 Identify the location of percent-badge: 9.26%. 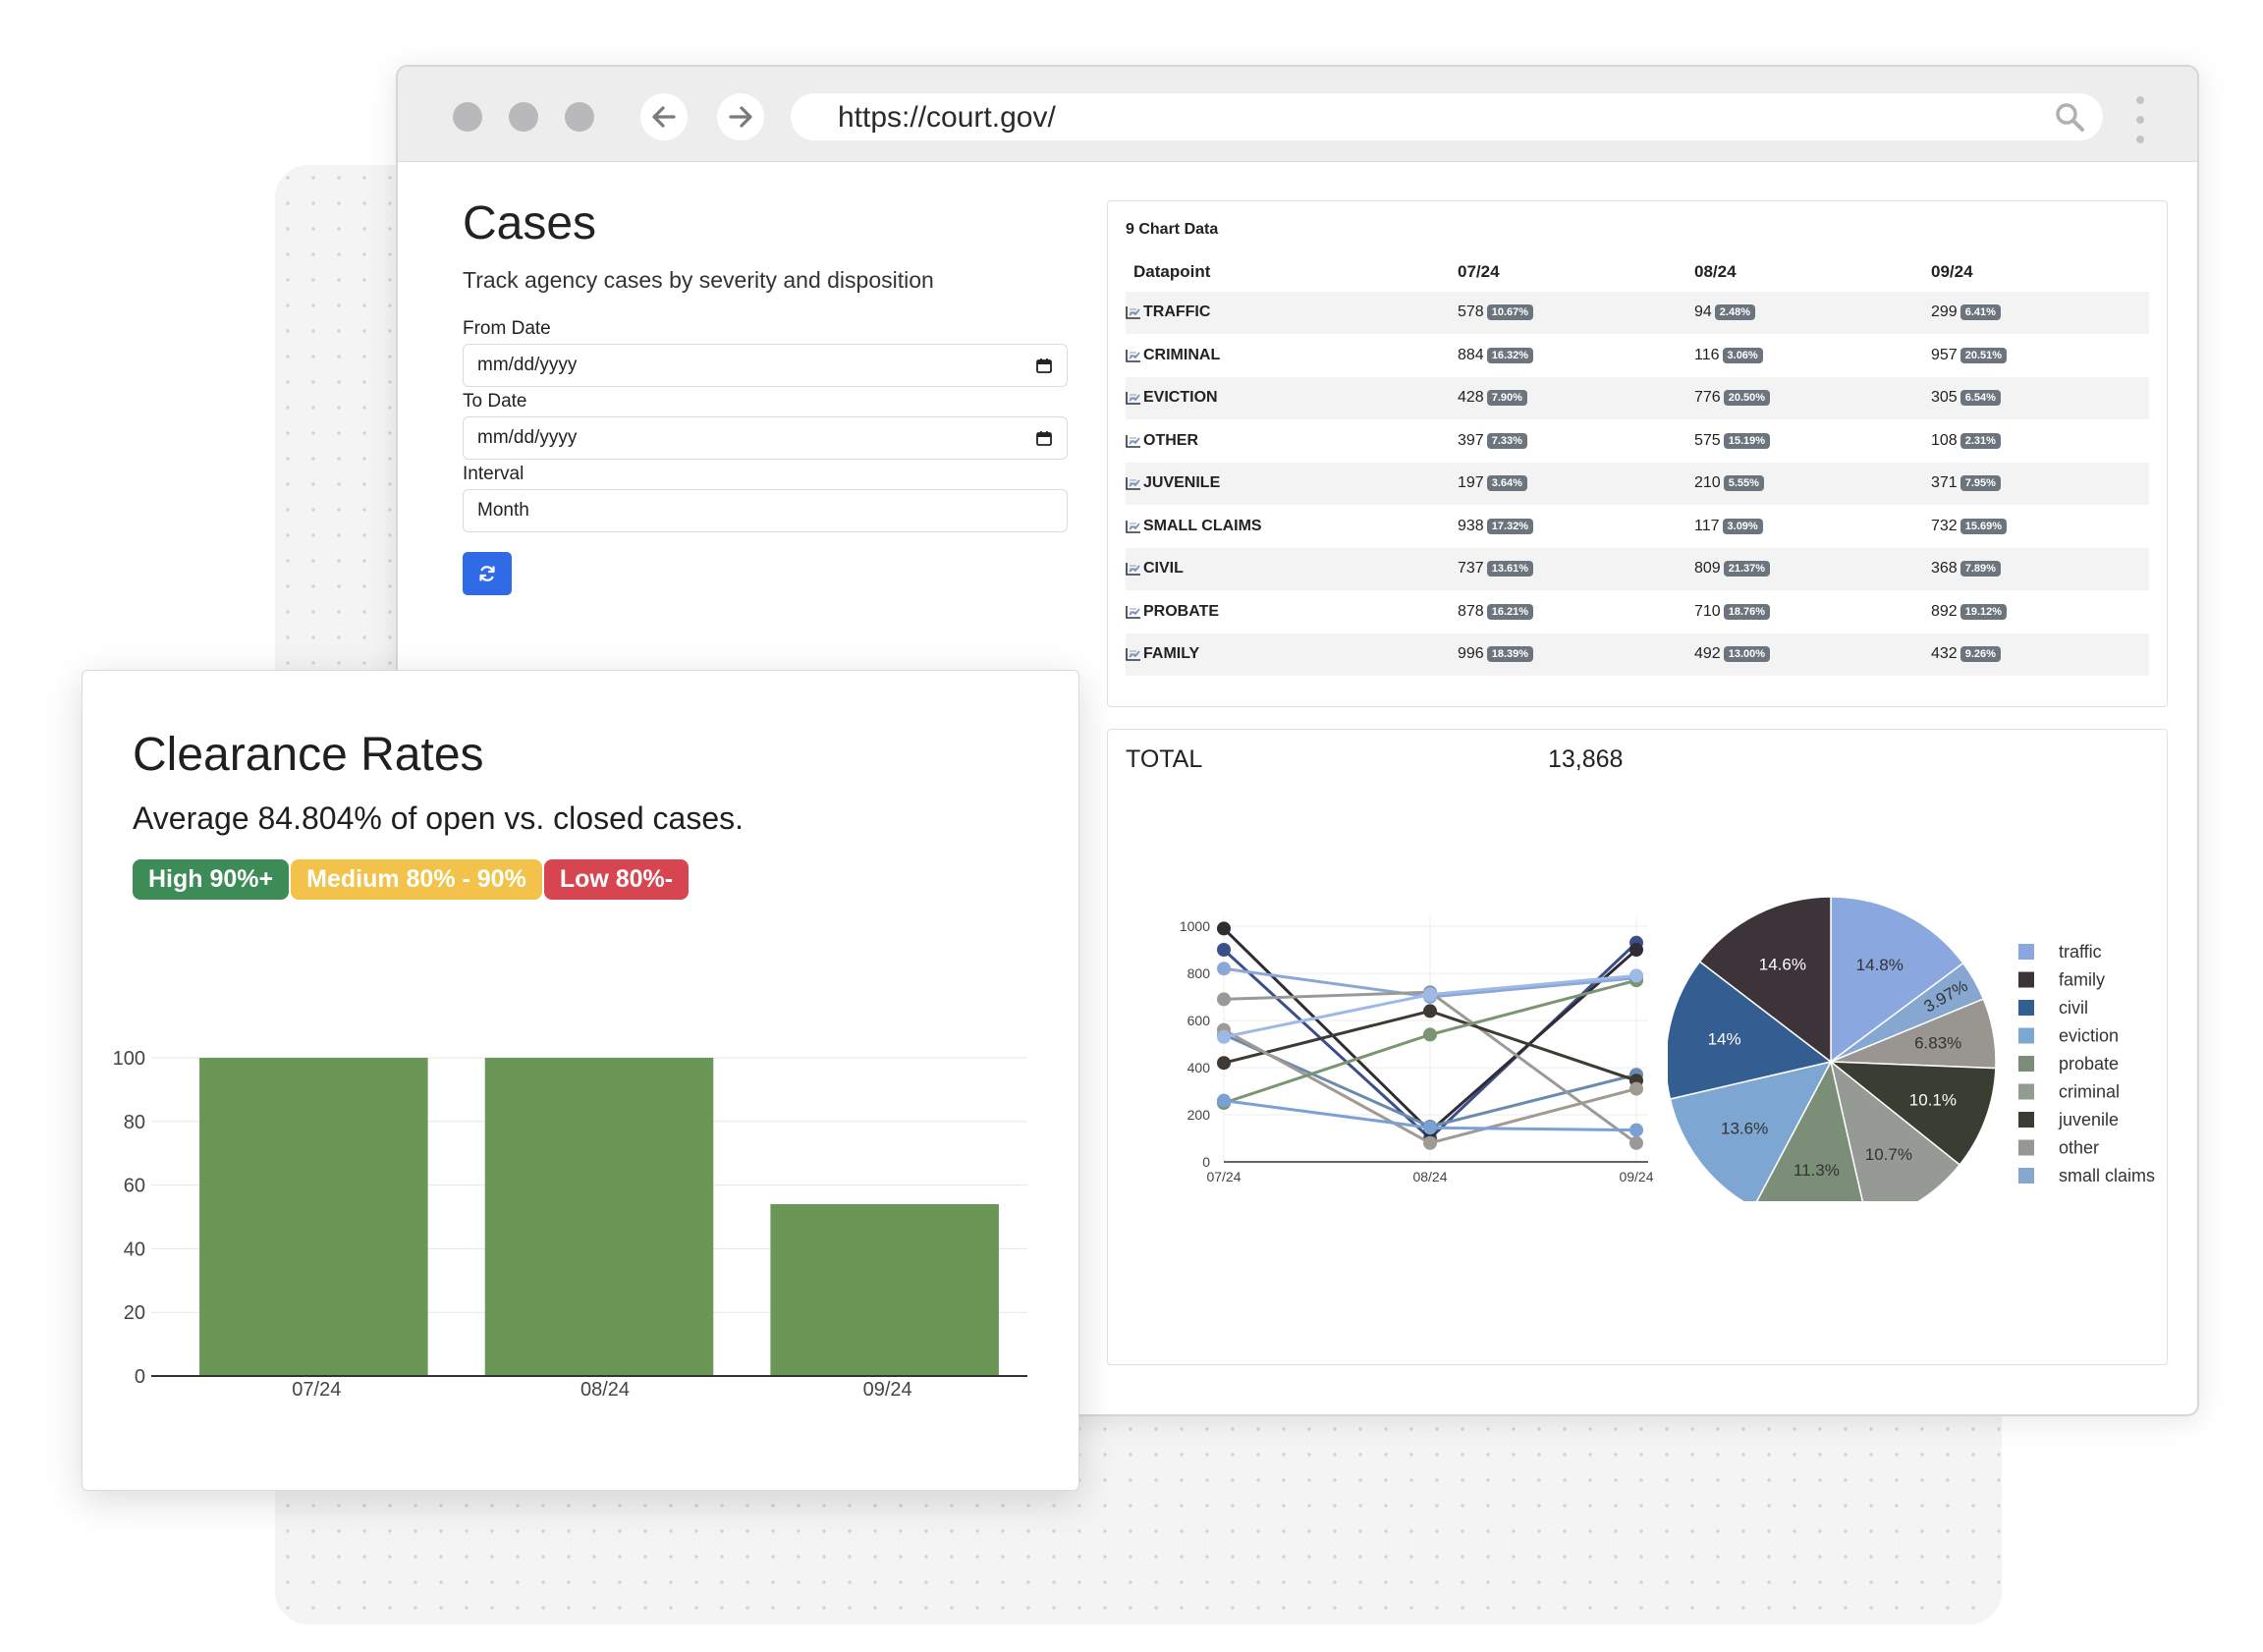
(1980, 654).